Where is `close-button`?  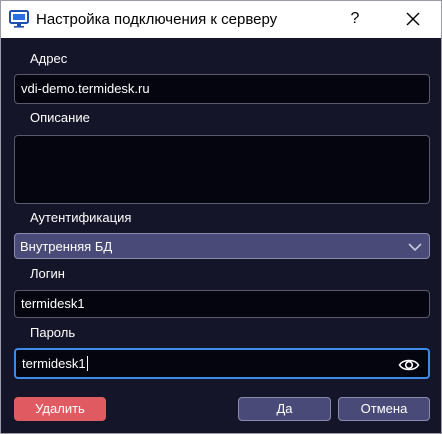 close-button is located at coordinates (413, 19).